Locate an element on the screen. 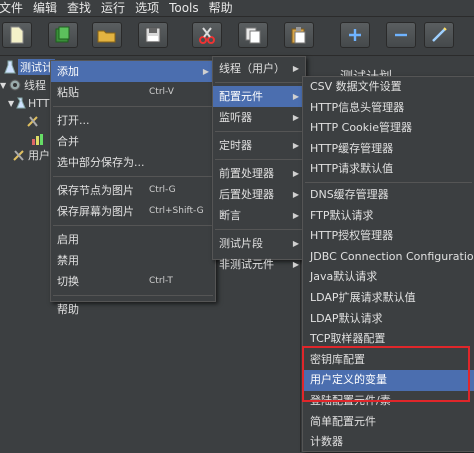 Image resolution: width=474 pixels, height=453 pixels. menu-tools: Tools is located at coordinates (184, 8).